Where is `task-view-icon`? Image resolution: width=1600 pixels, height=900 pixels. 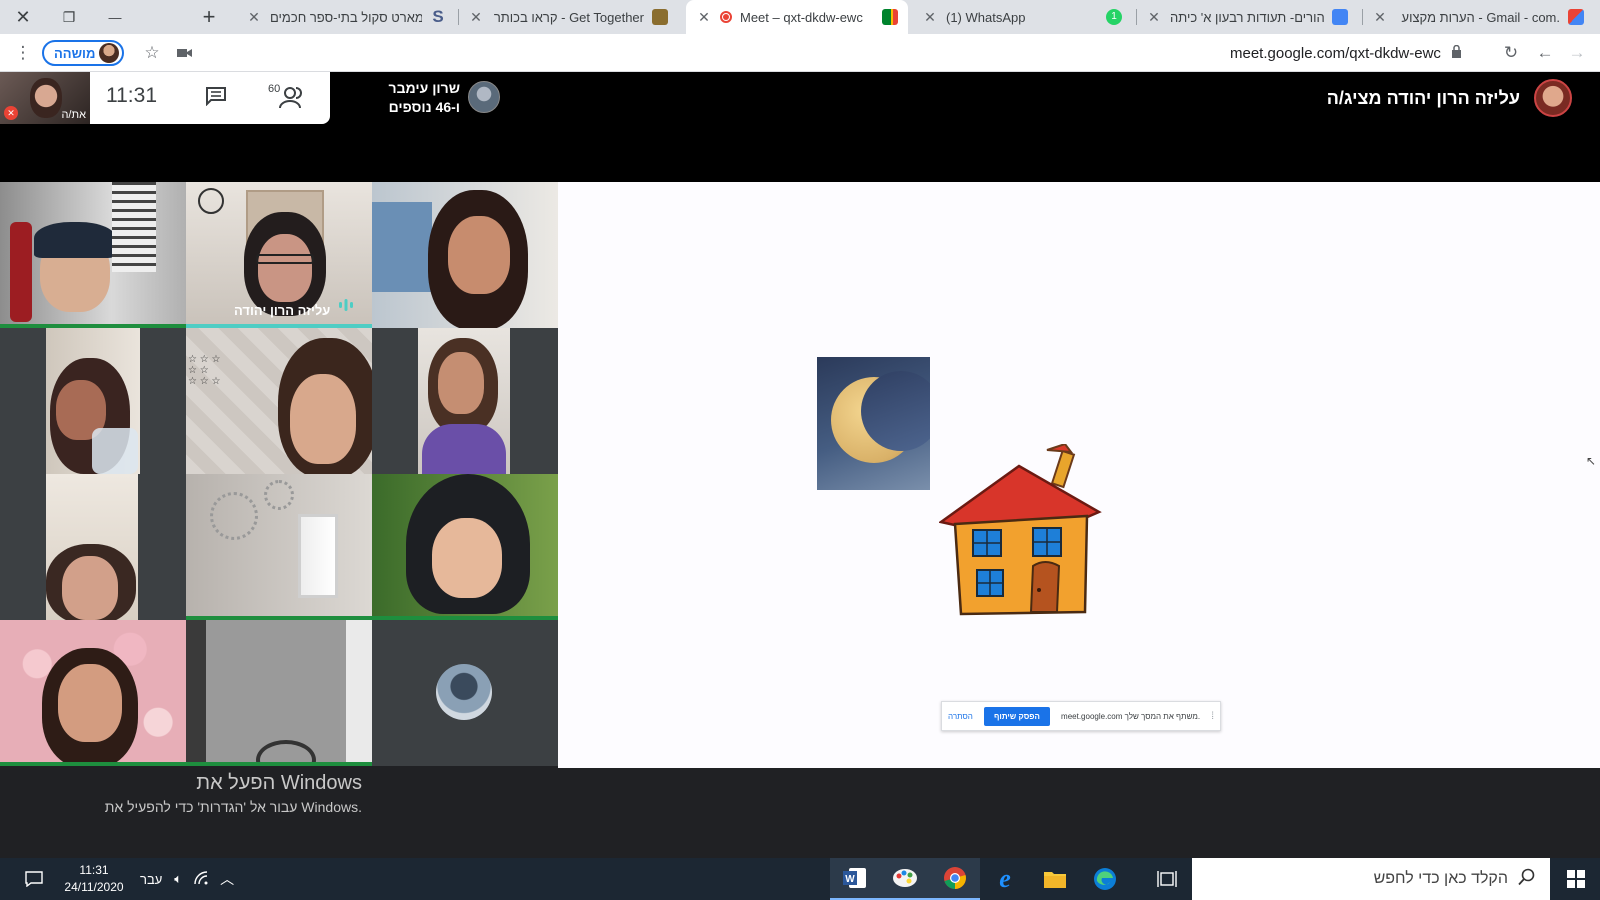
task-view-icon is located at coordinates (1167, 879).